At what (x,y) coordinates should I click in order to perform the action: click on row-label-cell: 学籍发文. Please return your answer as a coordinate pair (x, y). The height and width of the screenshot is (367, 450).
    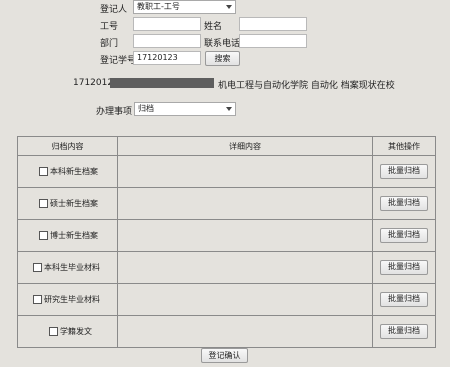
    Looking at the image, I should click on (67, 331).